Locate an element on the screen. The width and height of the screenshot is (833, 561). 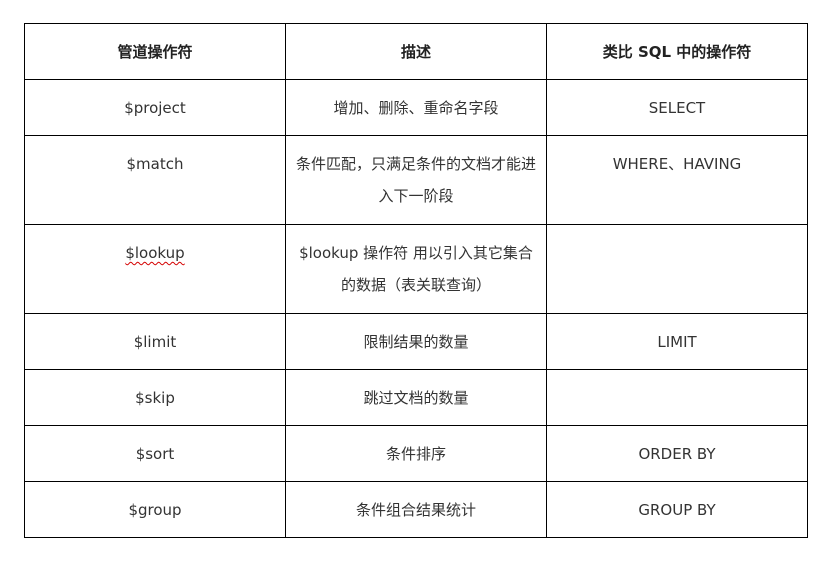
operator-cell: $sort is located at coordinates (155, 453).